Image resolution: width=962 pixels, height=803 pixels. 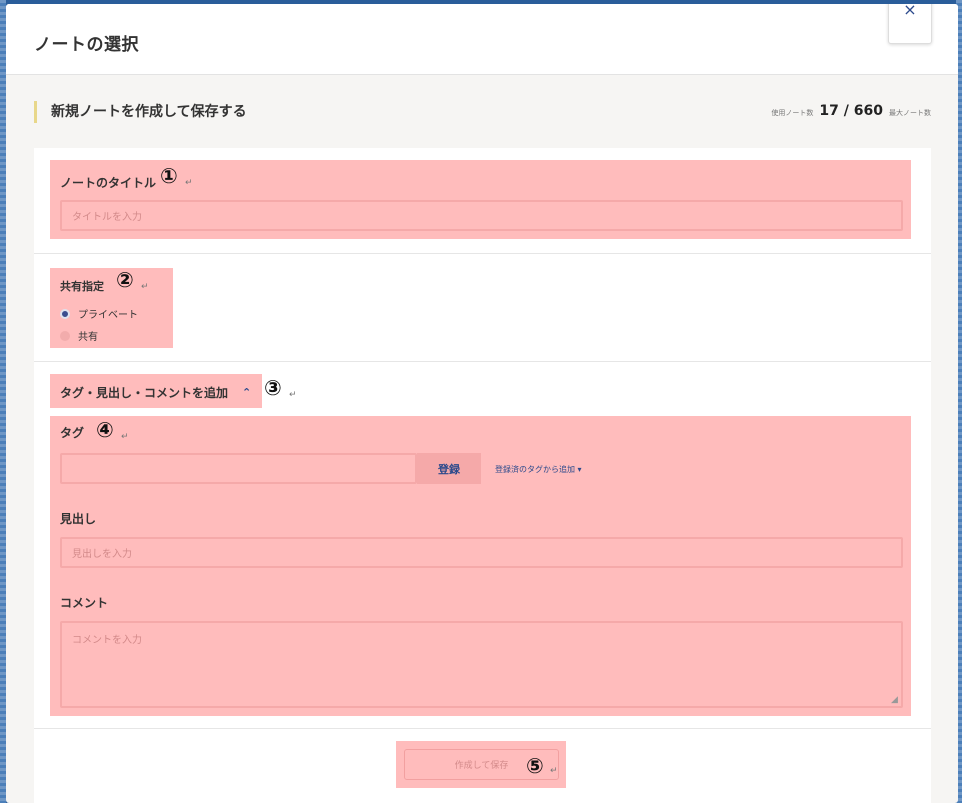 I want to click on return-mark-2: ↵, so click(x=145, y=287).